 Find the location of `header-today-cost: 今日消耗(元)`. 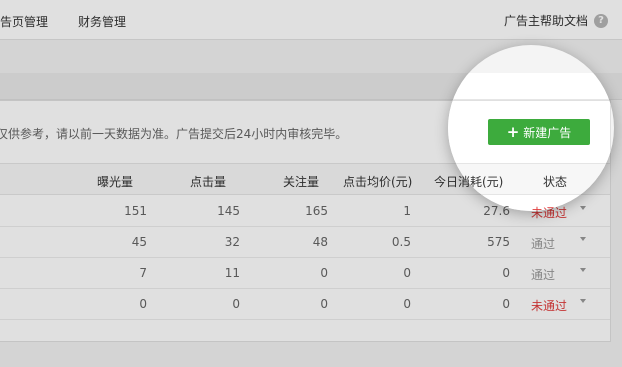

header-today-cost: 今日消耗(元) is located at coordinates (476, 182).